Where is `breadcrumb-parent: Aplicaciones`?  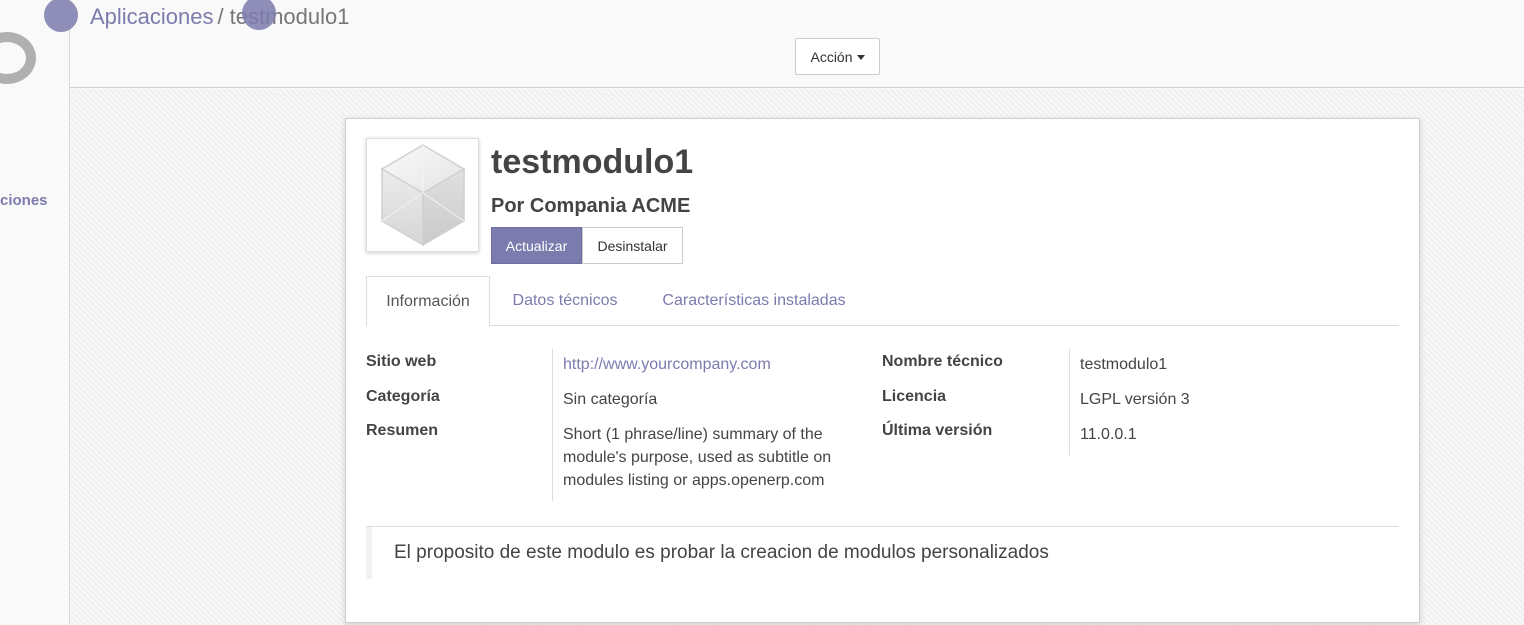
breadcrumb-parent: Aplicaciones is located at coordinates (152, 16).